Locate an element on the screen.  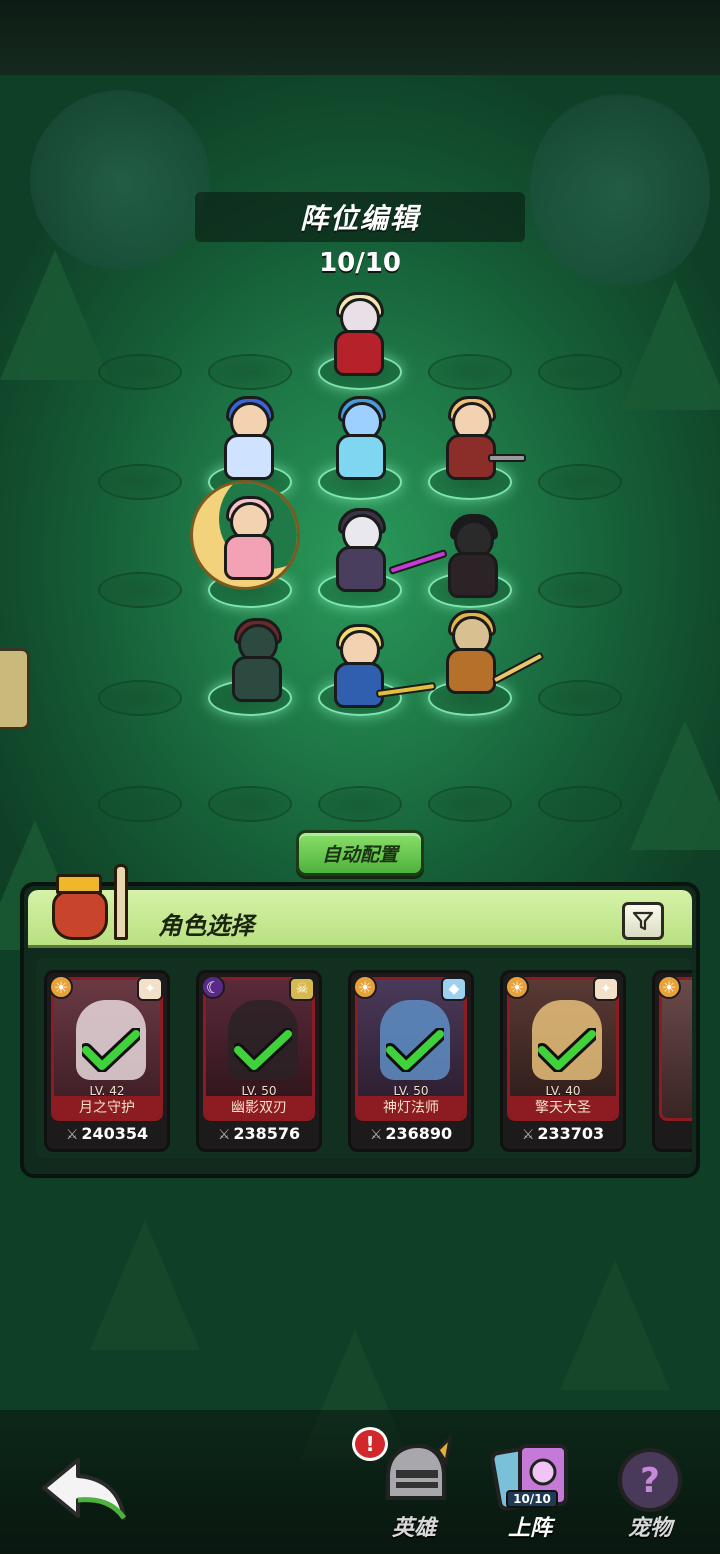
nav-pets-label: 宠物 is located at coordinates (649, 1528).